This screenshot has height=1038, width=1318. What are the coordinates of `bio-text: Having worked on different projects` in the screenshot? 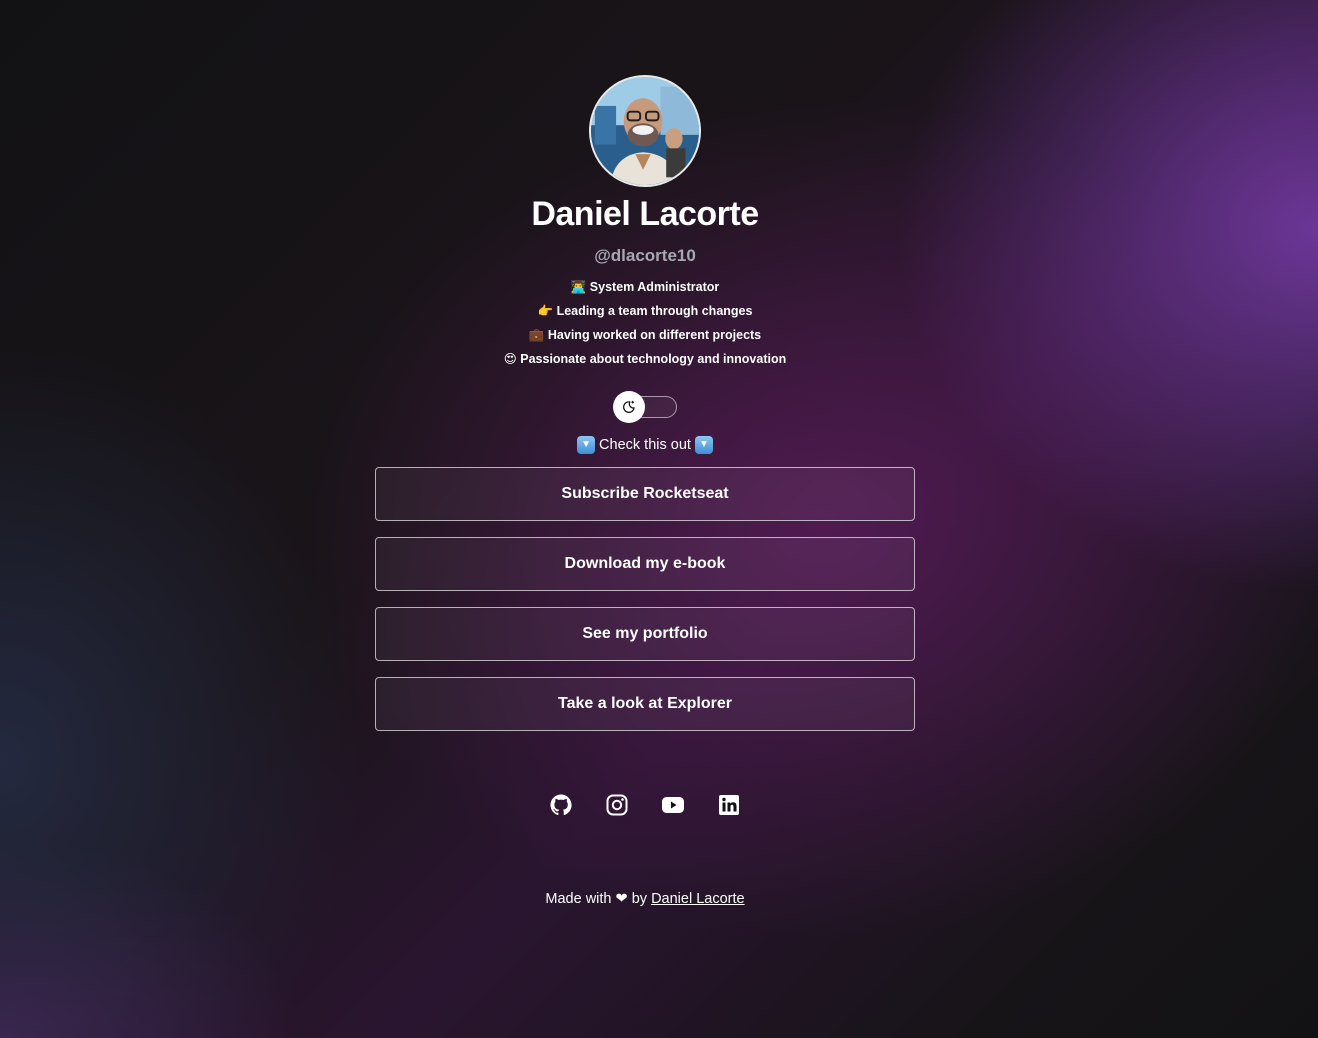 It's located at (654, 335).